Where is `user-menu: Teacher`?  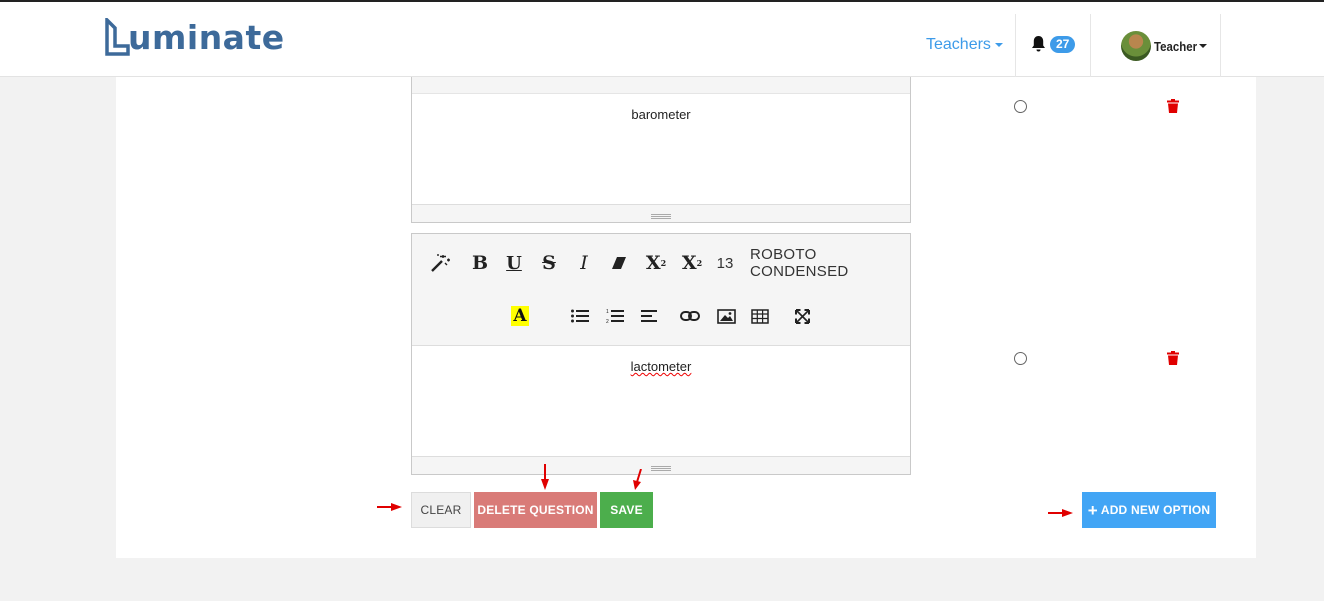
user-menu: Teacher is located at coordinates (1164, 46).